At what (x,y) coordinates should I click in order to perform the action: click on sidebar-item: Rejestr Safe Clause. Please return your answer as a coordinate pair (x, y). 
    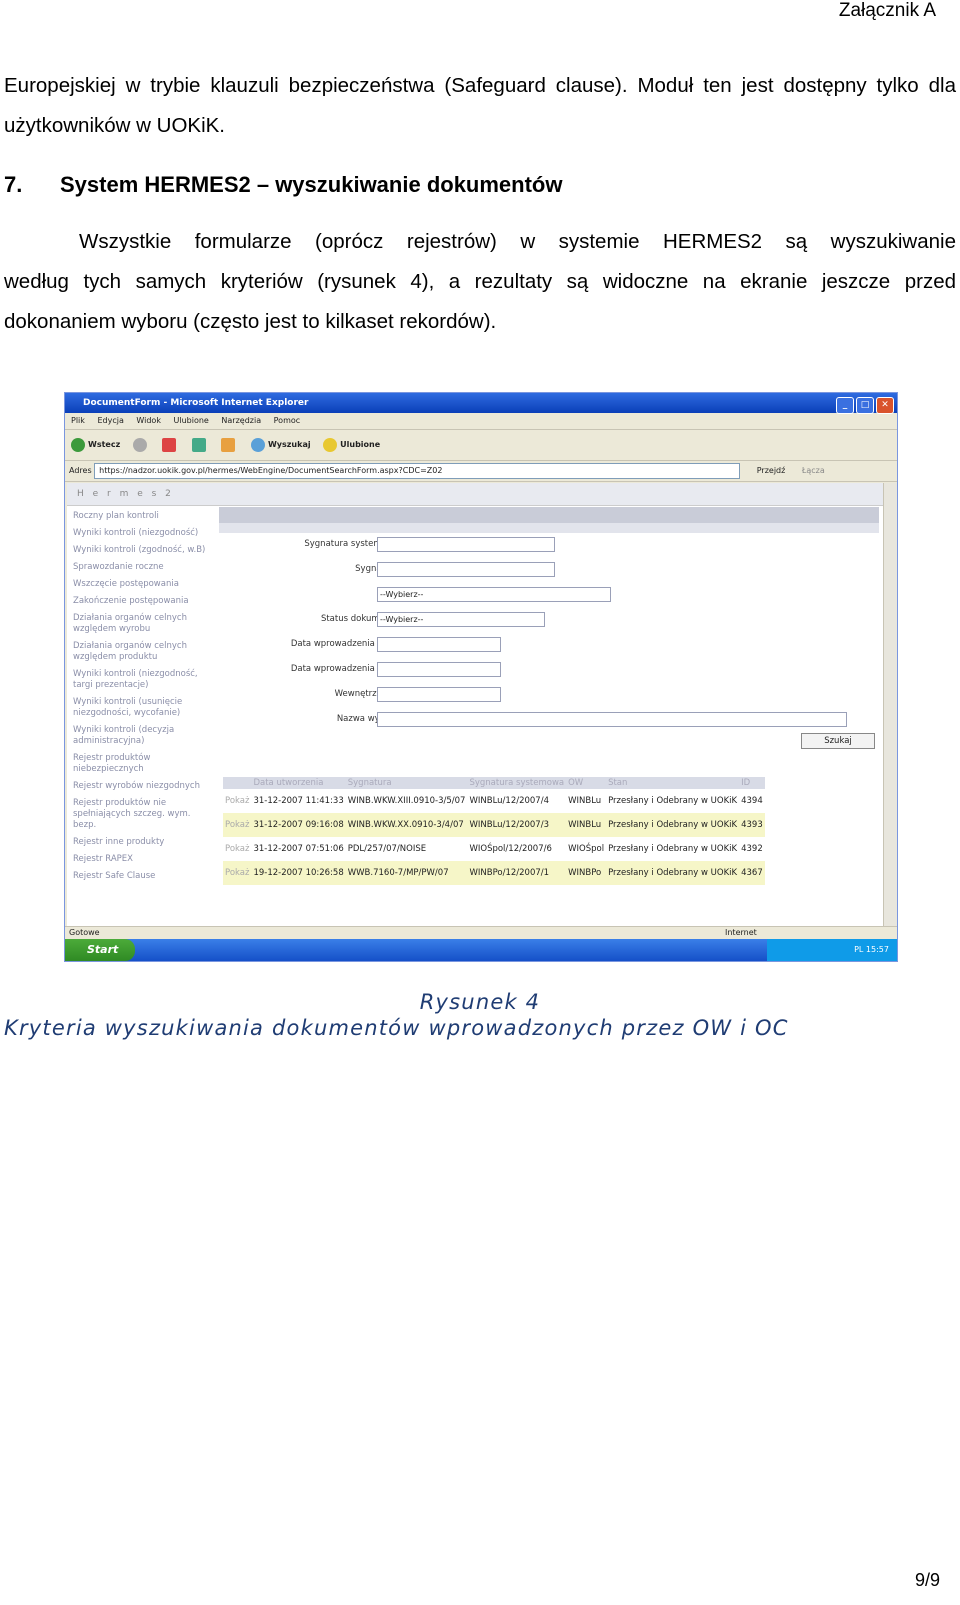
    Looking at the image, I should click on (144, 876).